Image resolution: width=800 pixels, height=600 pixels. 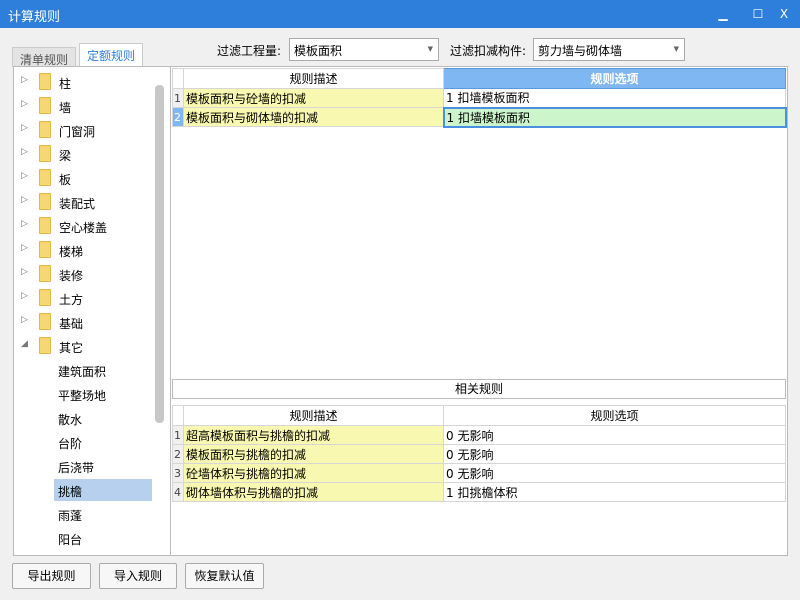 What do you see at coordinates (313, 492) in the screenshot?
I see `rule-description: 砌体墙体积与挑檐的扣减` at bounding box center [313, 492].